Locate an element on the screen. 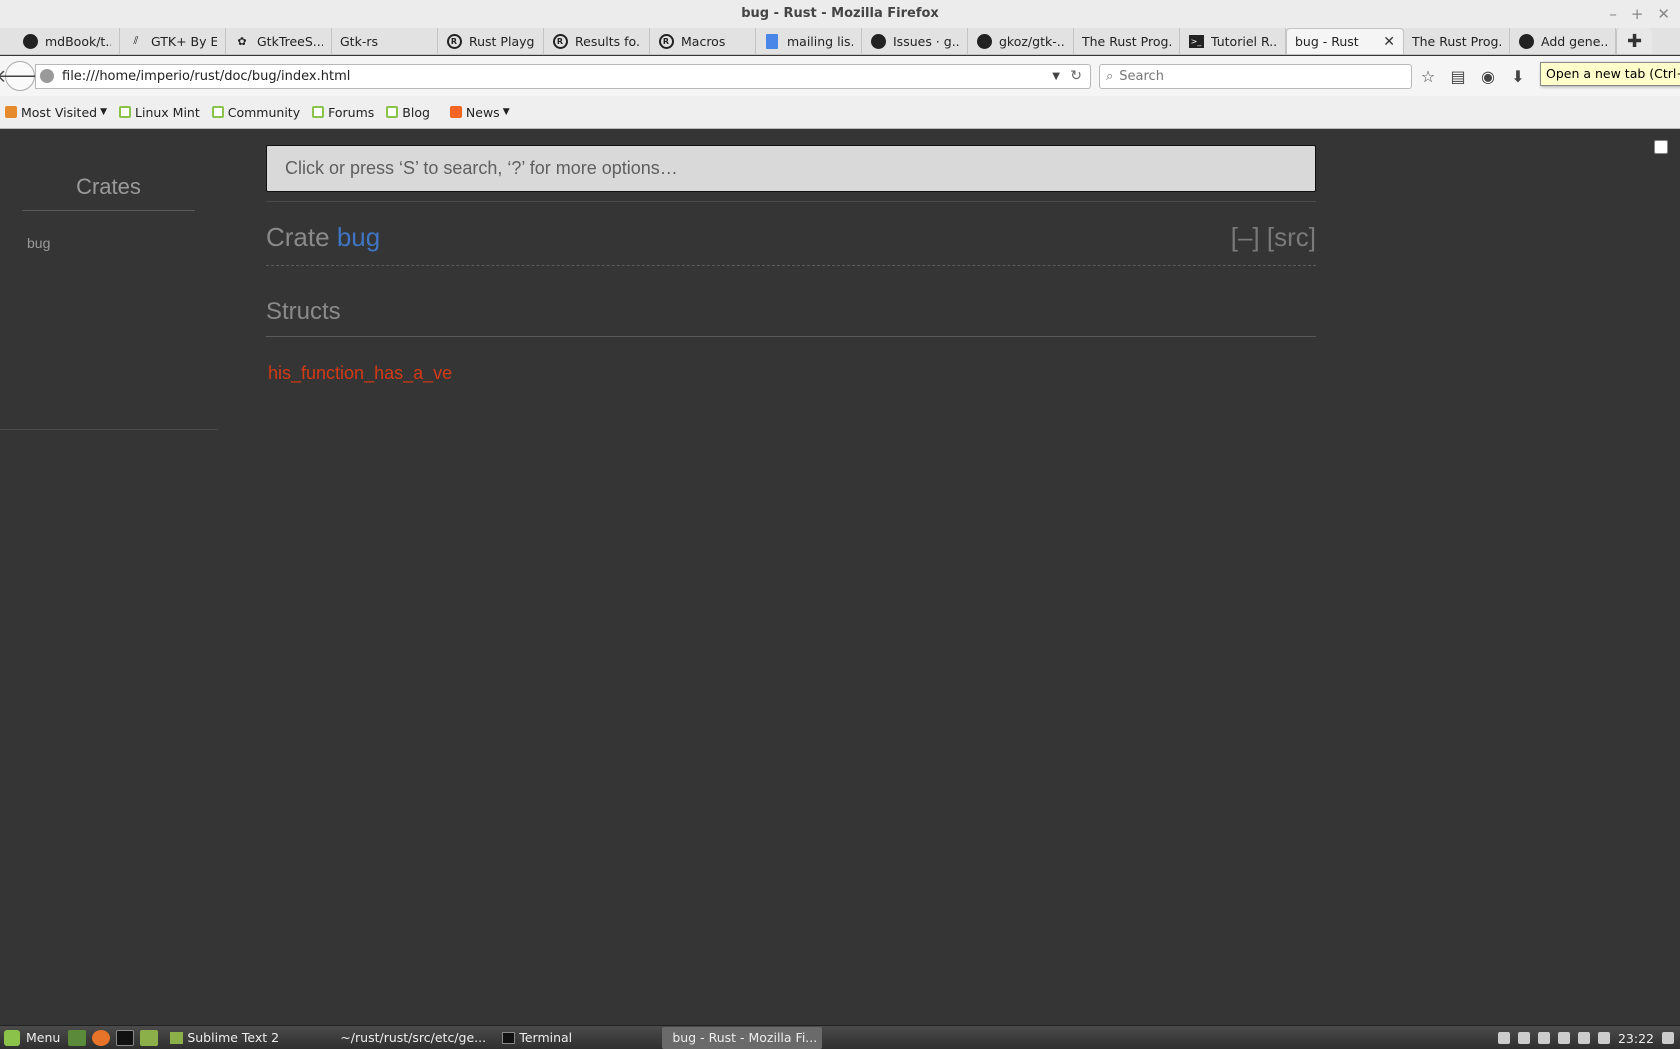 This screenshot has height=1049, width=1680. gnome-icon: ✿ is located at coordinates (242, 41).